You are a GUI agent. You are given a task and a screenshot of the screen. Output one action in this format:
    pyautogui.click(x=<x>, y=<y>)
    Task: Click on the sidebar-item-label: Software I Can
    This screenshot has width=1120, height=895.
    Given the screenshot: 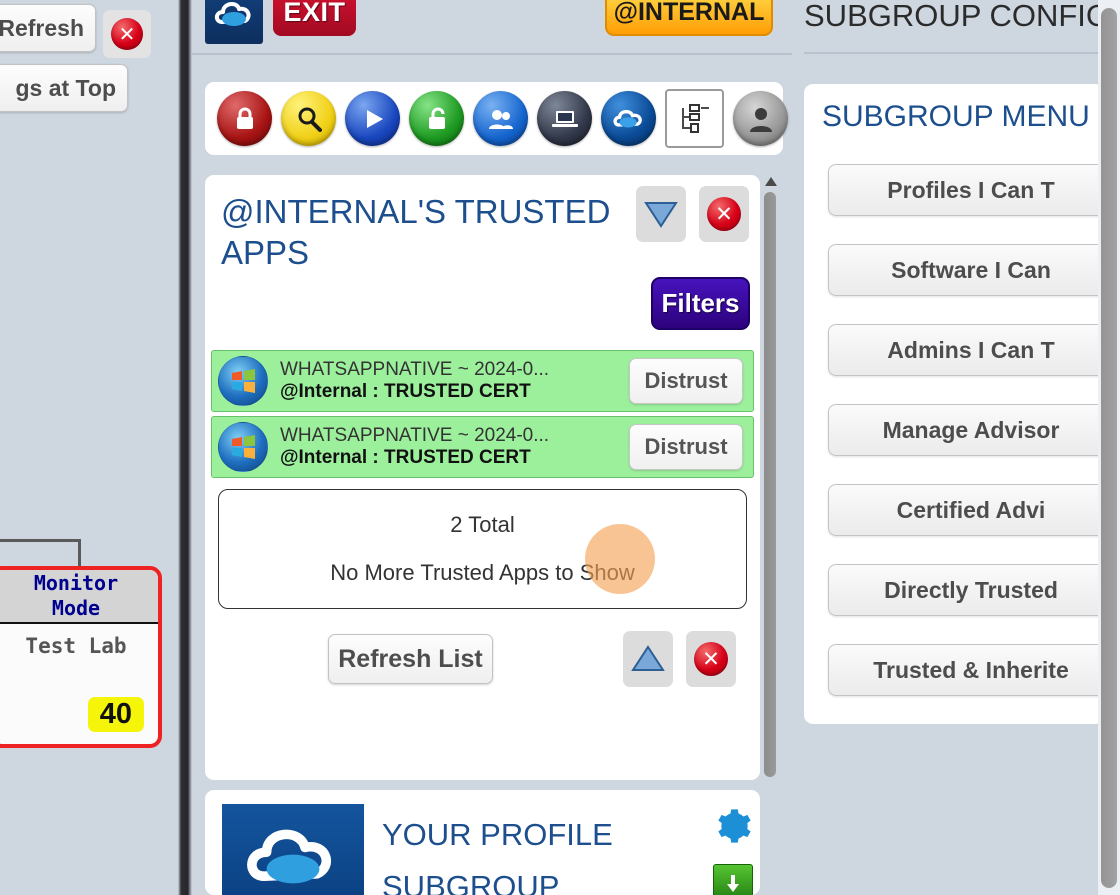 What is the action you would take?
    pyautogui.click(x=971, y=269)
    